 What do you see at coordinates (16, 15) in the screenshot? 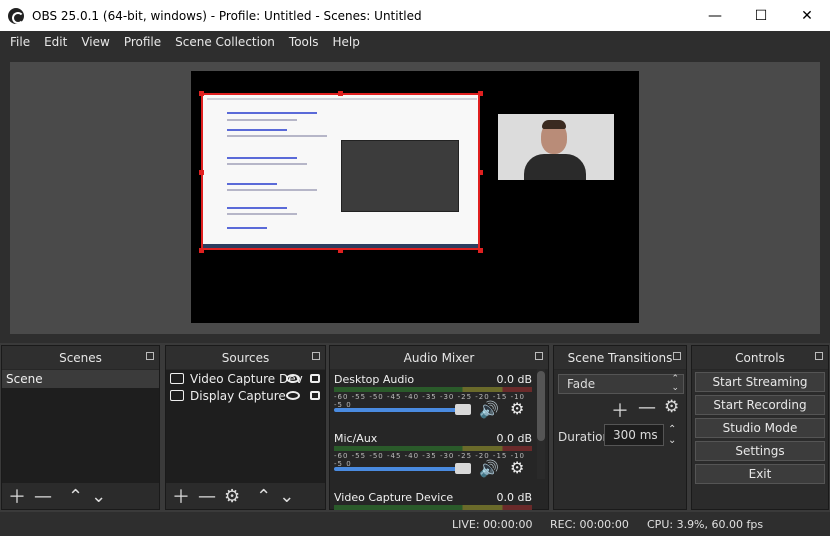
I see `obs-logo-icon` at bounding box center [16, 15].